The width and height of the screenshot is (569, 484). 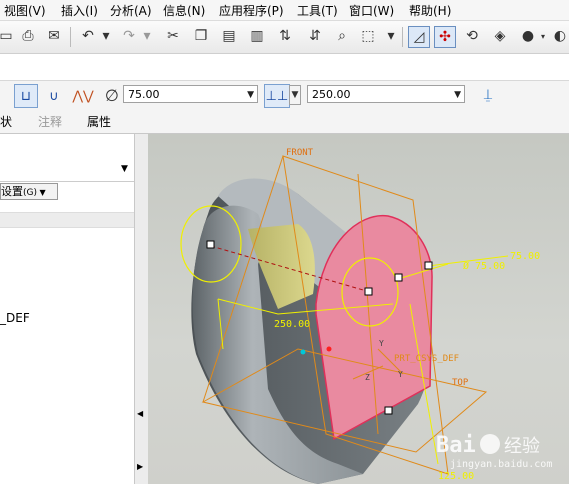 I want to click on menu-analysis: 分析(A), so click(x=131, y=10).